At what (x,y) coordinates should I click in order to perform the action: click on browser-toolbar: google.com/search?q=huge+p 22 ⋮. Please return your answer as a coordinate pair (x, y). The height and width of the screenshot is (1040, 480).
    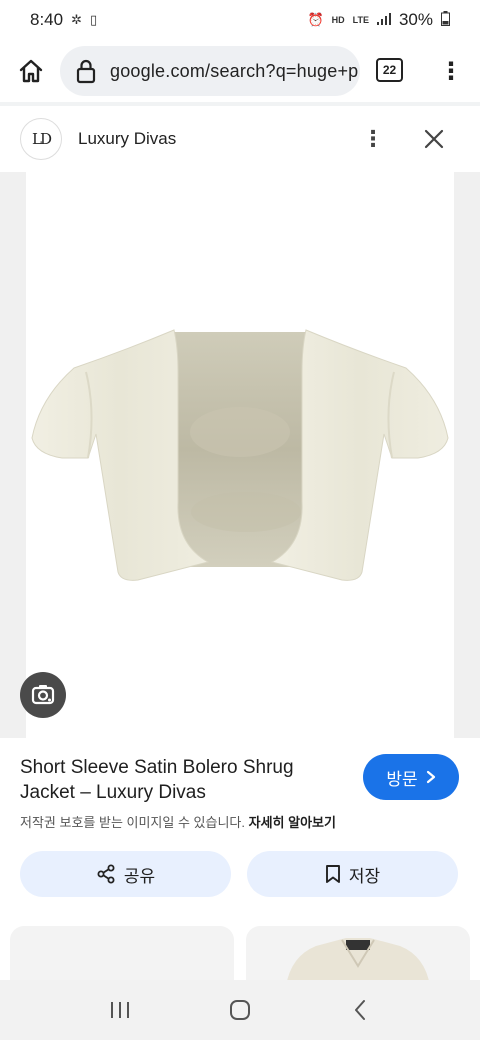
    Looking at the image, I should click on (240, 71).